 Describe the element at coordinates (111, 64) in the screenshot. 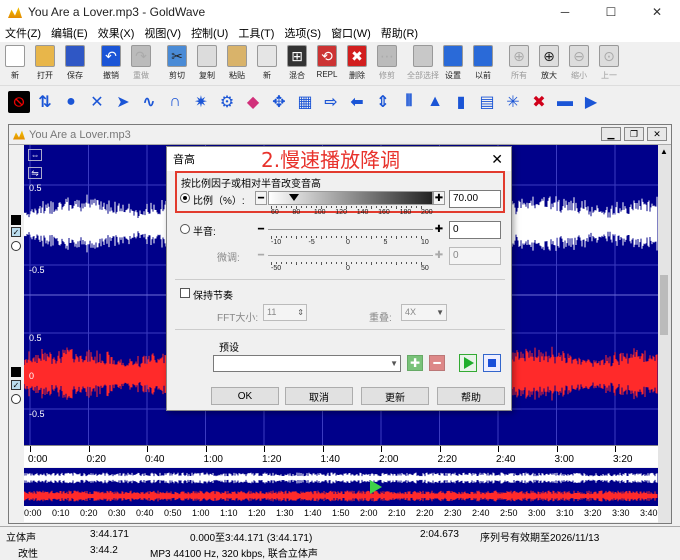

I see `toolbar-undo-button: ↶ 撤销` at that location.